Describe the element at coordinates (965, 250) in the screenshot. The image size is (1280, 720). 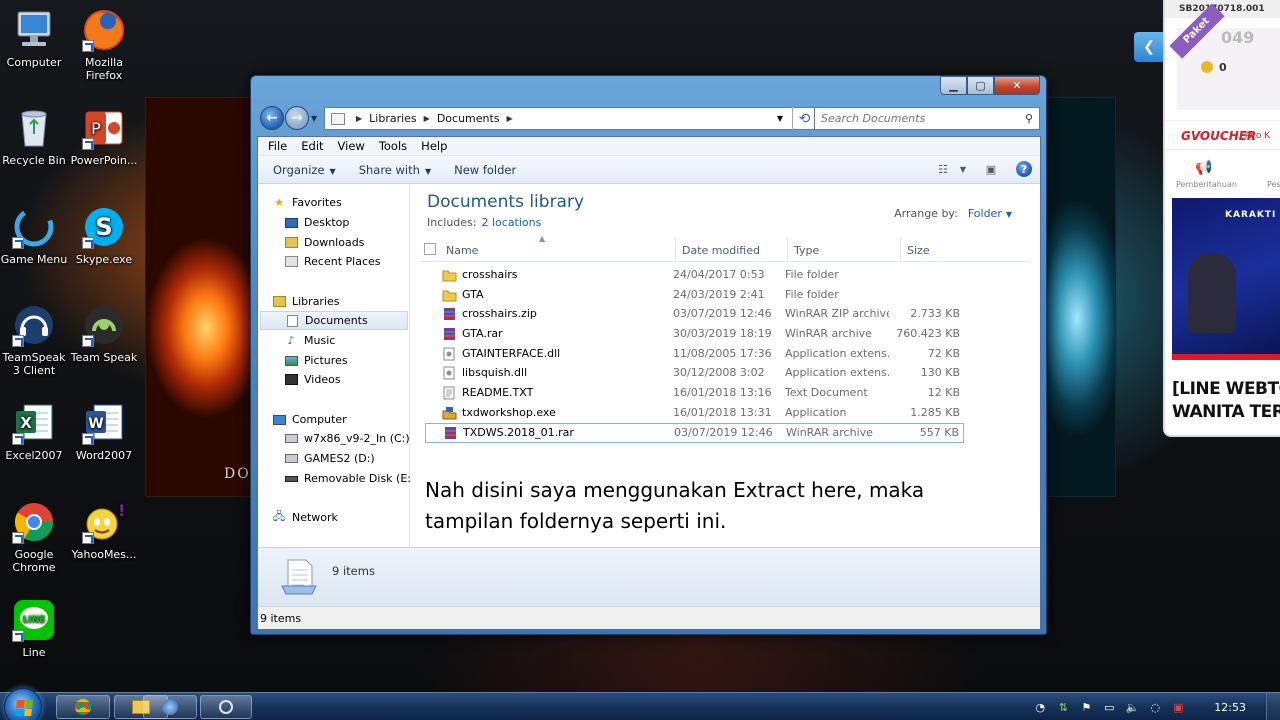
I see `column-size: Size` at that location.